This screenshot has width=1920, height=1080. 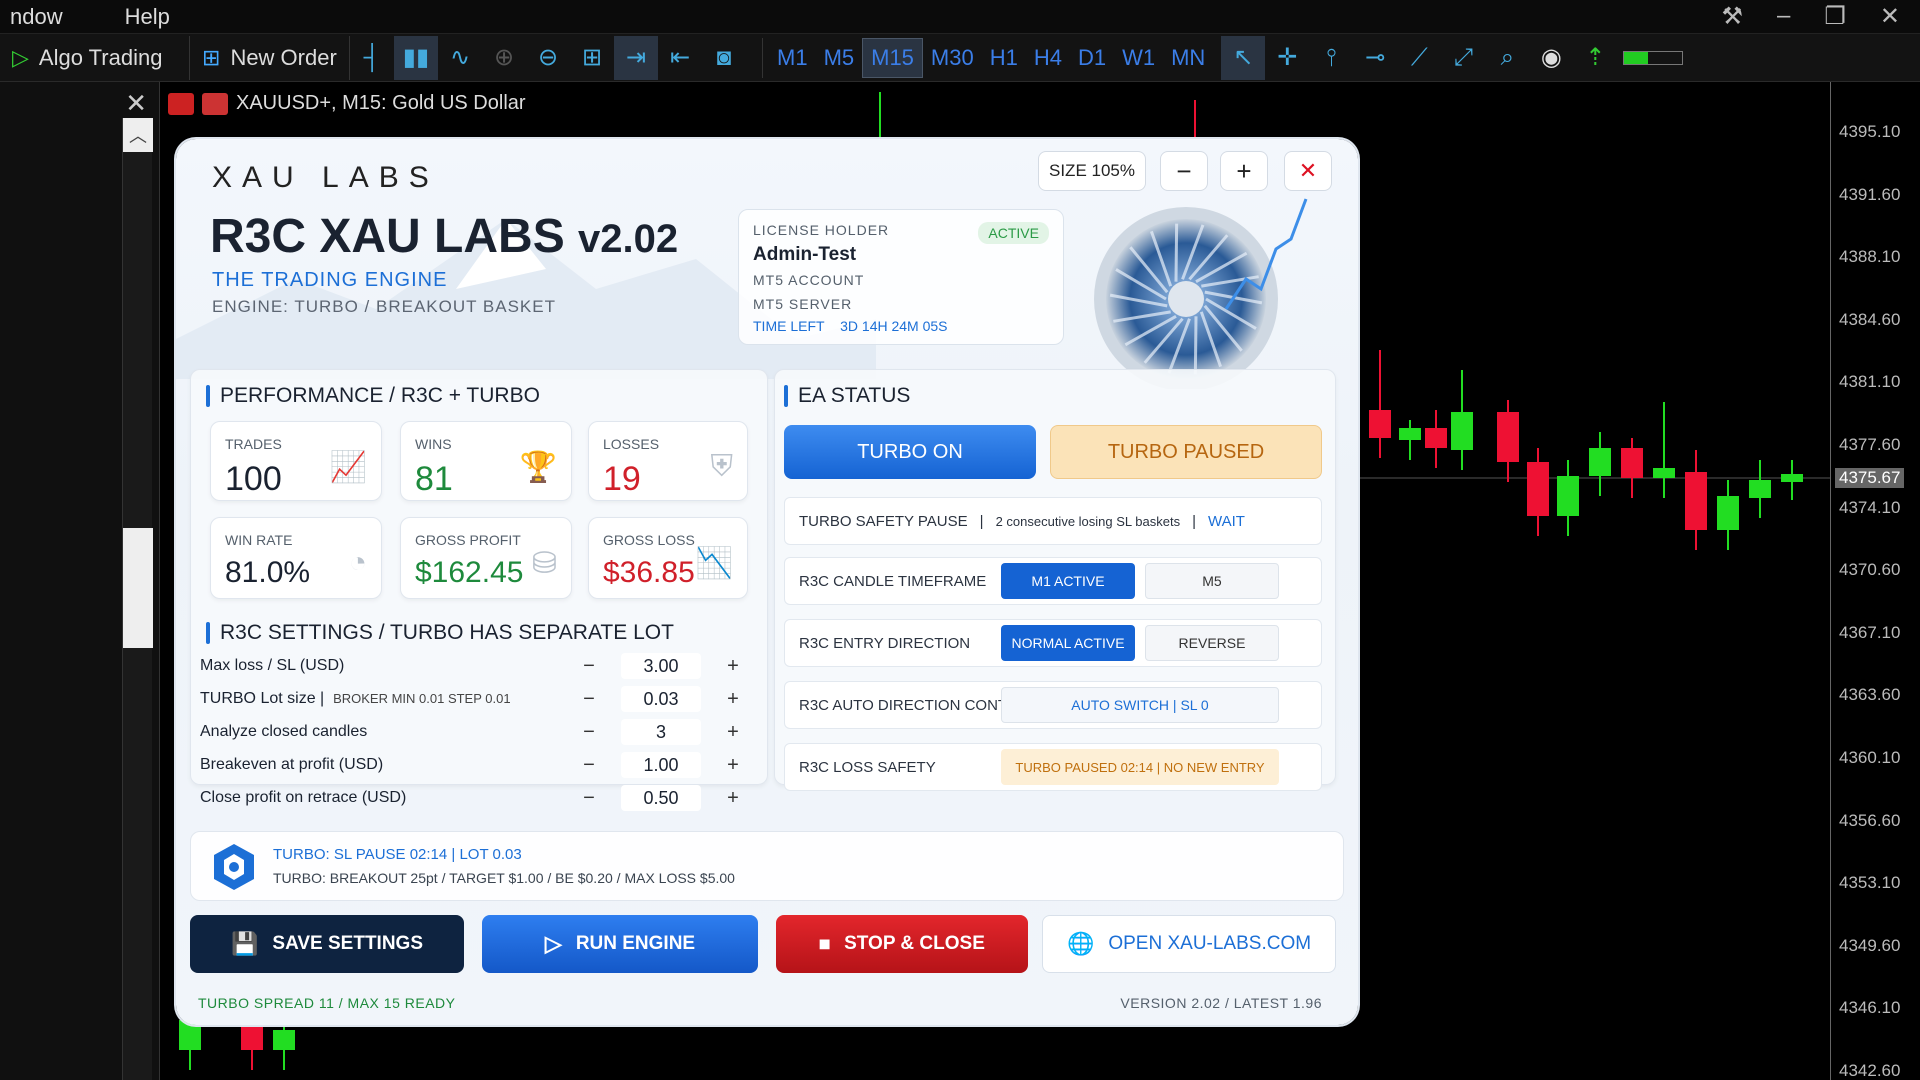 I want to click on brand-logo: XAU LABS, so click(x=325, y=177).